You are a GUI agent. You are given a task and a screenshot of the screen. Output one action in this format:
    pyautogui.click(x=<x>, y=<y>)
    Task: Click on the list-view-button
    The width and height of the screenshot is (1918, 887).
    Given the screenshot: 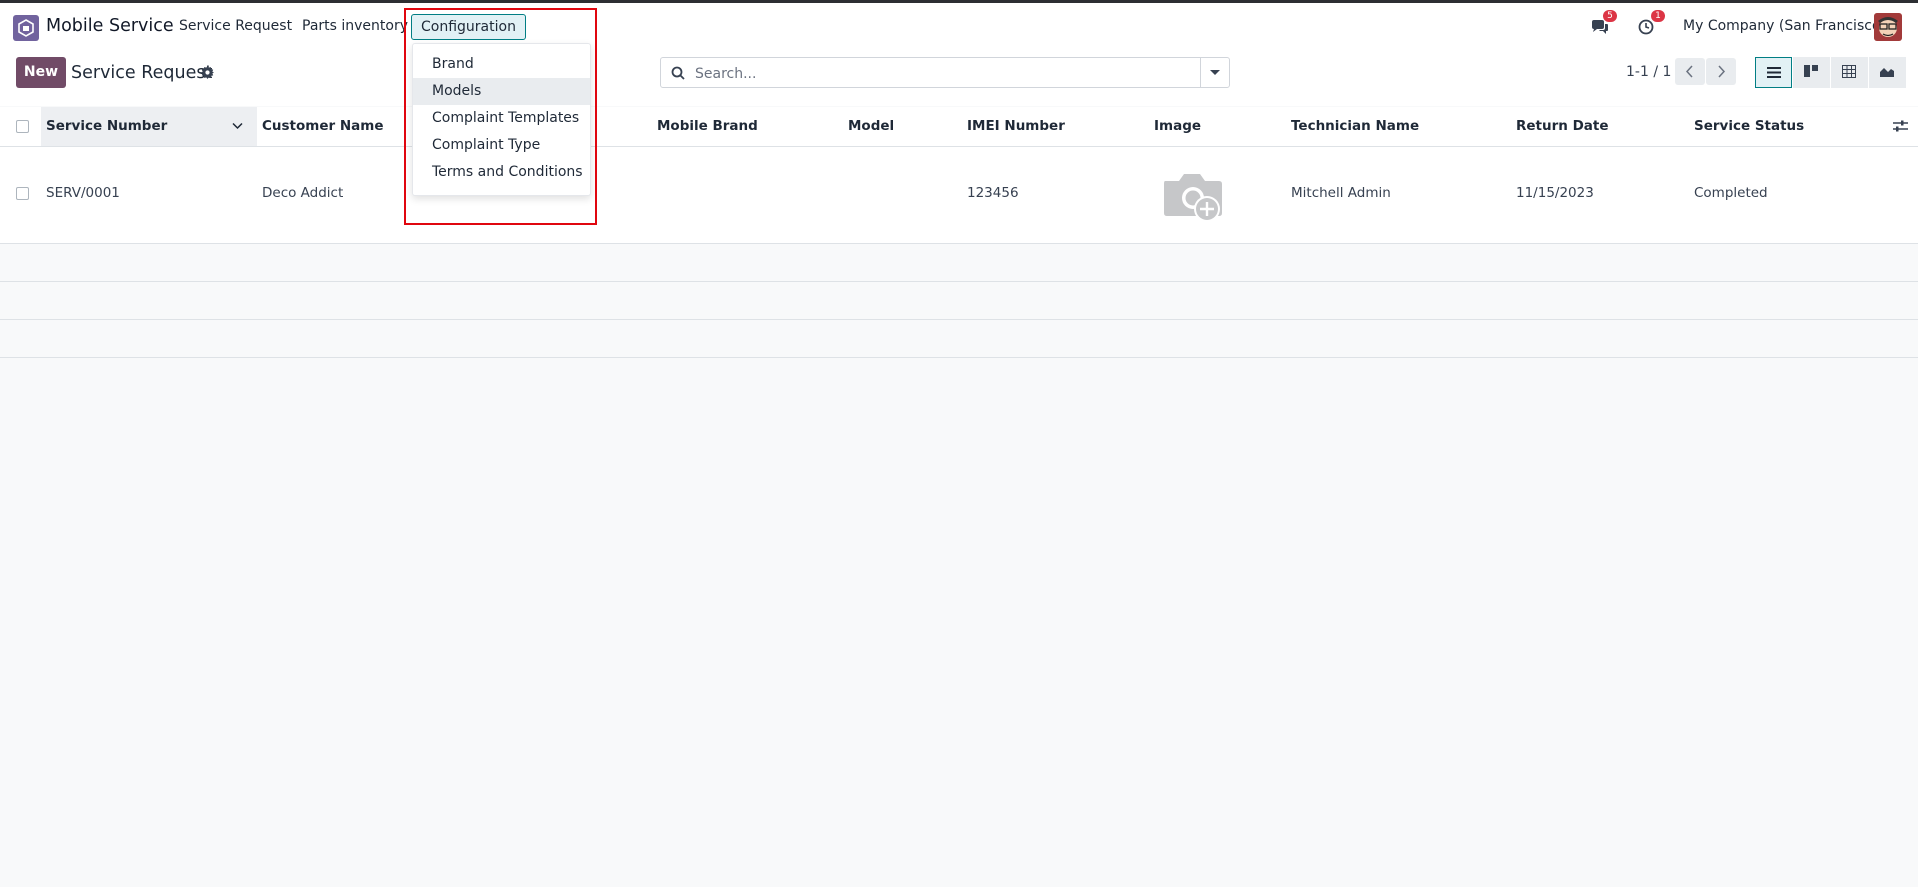 What is the action you would take?
    pyautogui.click(x=1773, y=72)
    